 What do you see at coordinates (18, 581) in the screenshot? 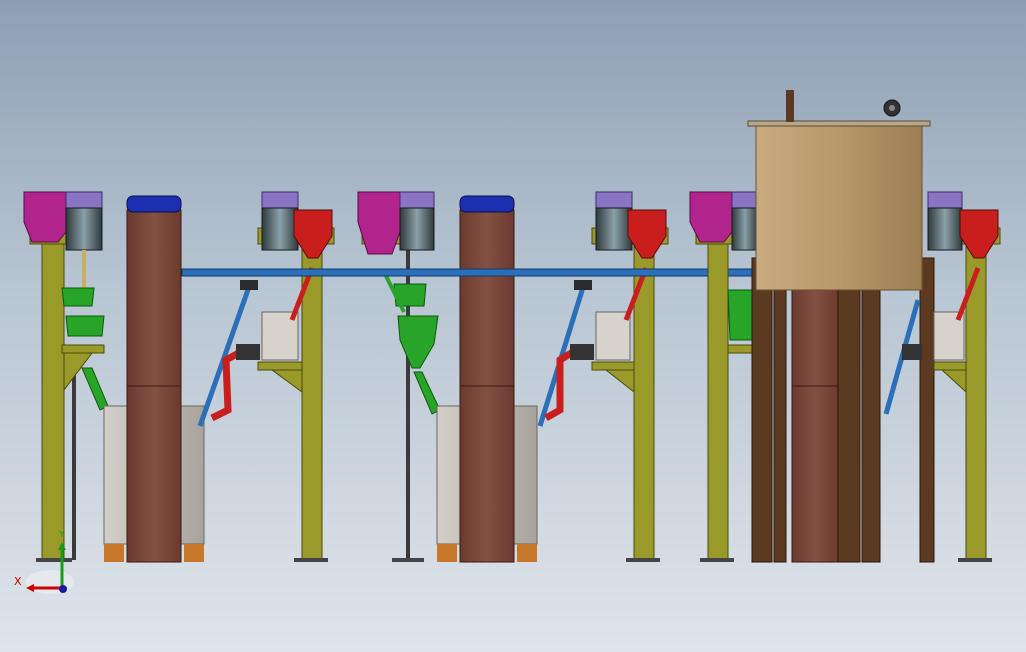
I see `triad-x-label: X` at bounding box center [18, 581].